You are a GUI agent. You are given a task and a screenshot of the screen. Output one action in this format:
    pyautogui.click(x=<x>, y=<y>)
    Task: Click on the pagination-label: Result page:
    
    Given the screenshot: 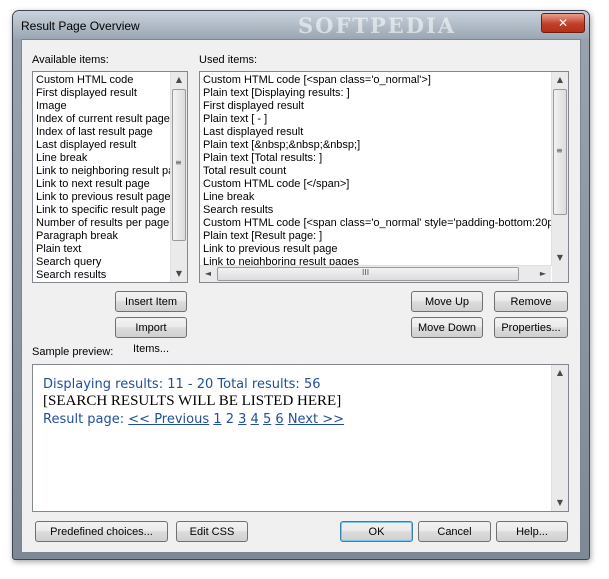 What is the action you would take?
    pyautogui.click(x=86, y=419)
    